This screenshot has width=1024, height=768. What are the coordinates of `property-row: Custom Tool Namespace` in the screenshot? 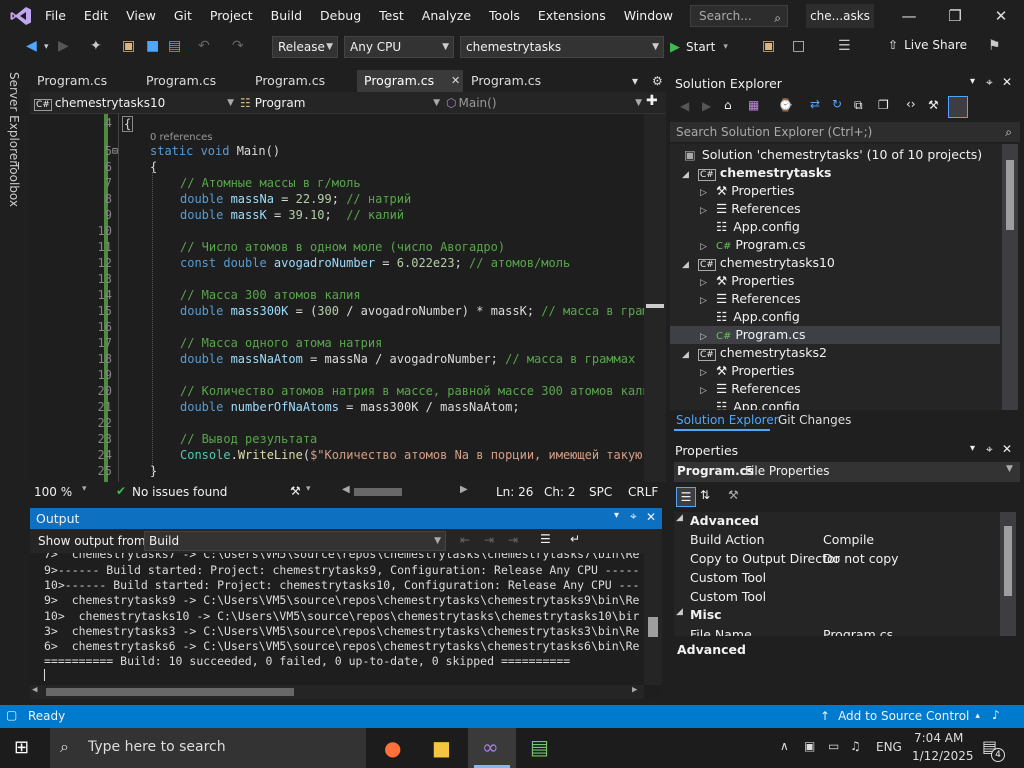 It's located at (764, 596).